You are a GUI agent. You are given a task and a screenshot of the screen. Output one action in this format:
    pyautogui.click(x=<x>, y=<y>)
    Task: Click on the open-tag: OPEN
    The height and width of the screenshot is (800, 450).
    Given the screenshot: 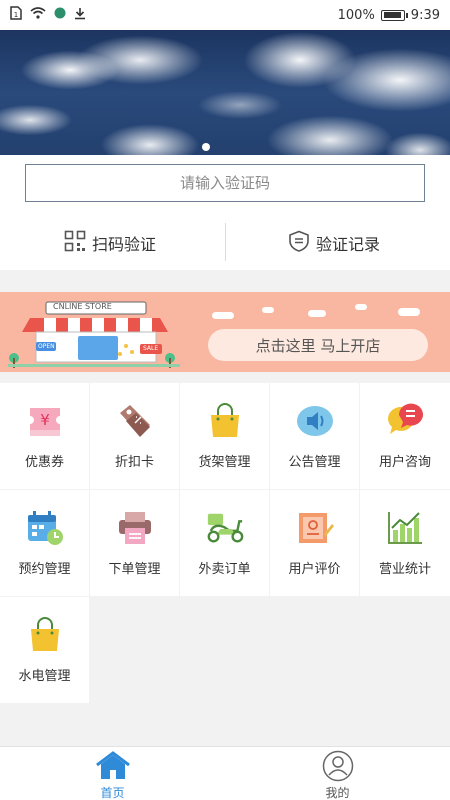 What is the action you would take?
    pyautogui.click(x=46, y=346)
    